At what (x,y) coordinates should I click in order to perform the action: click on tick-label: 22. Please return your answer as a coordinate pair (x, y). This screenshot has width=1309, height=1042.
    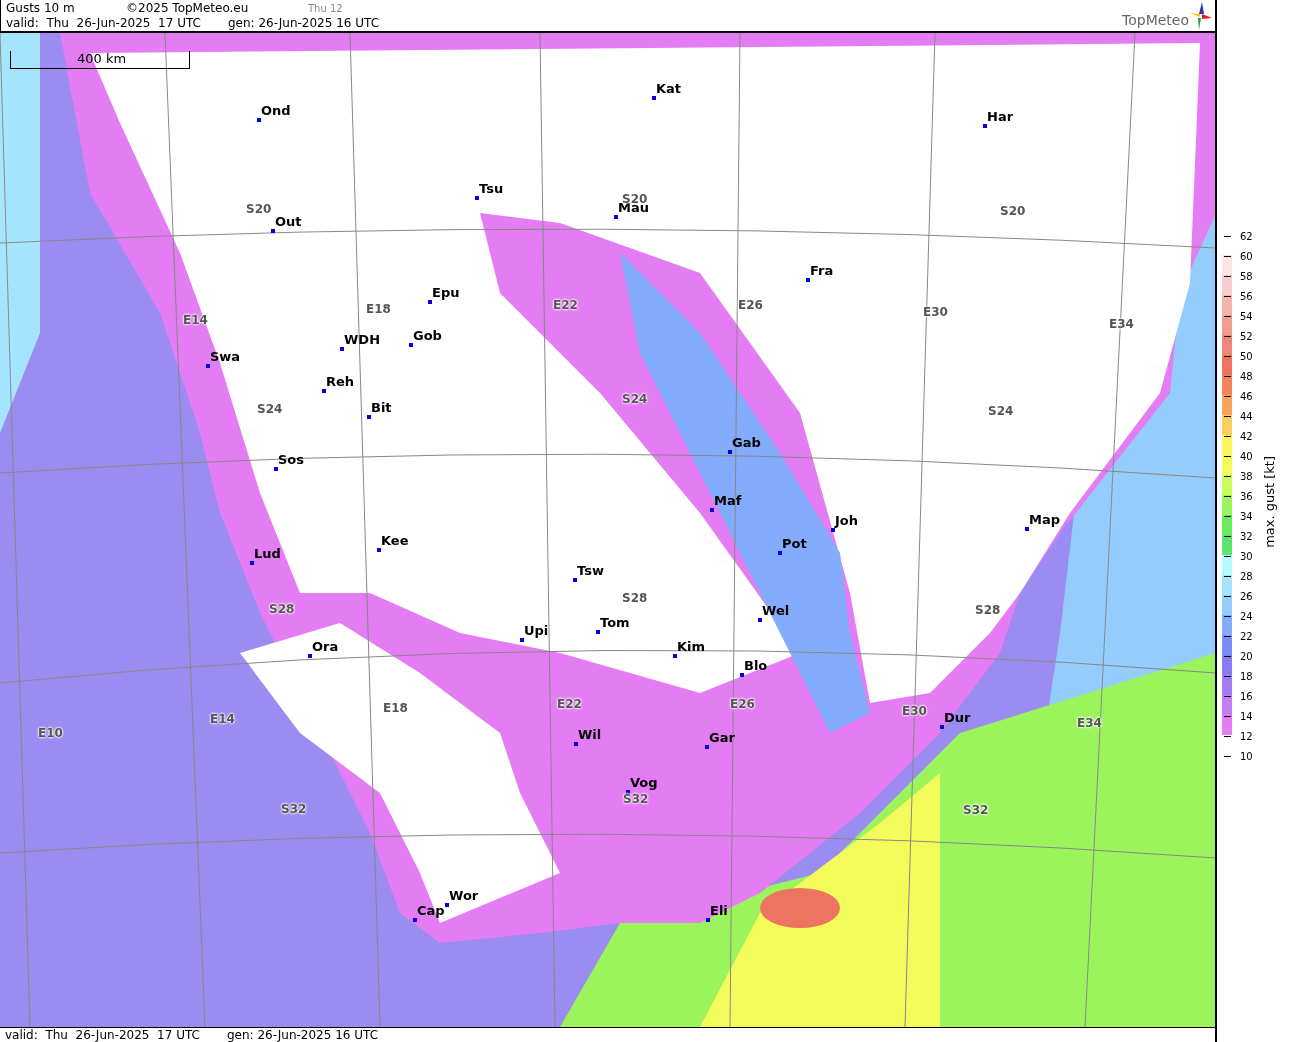
    Looking at the image, I should click on (1246, 636).